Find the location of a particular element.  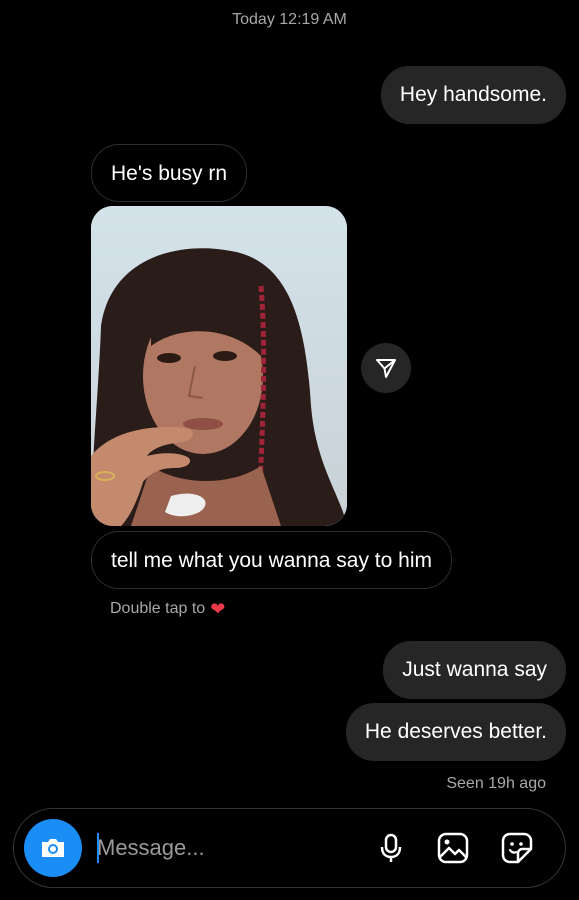

gallery-button is located at coordinates (453, 848).